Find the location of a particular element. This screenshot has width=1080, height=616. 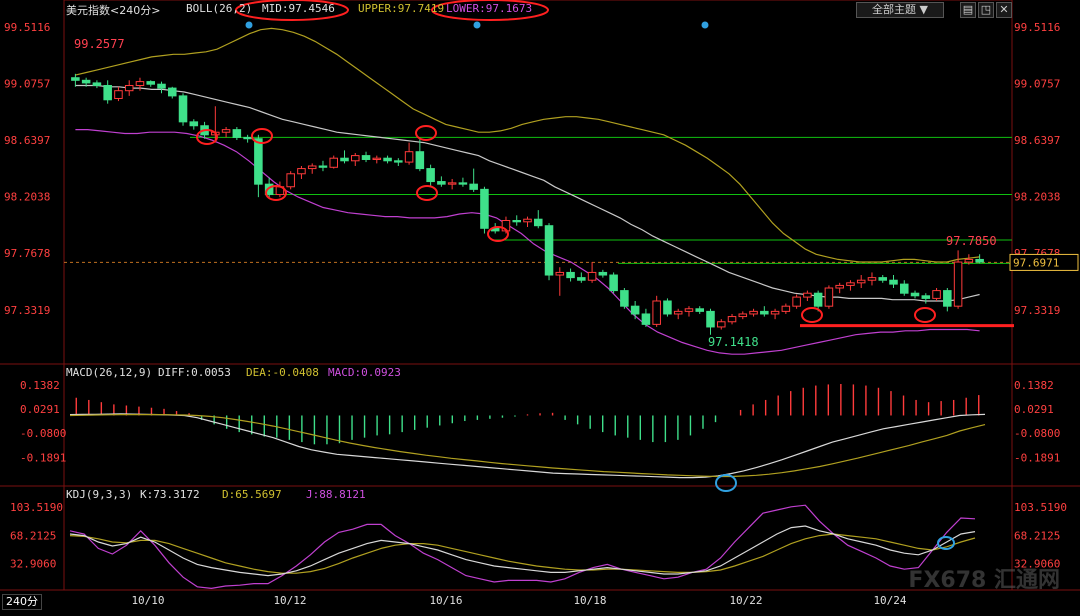

macd-tick-label-right: 0.1382 is located at coordinates (1034, 385).